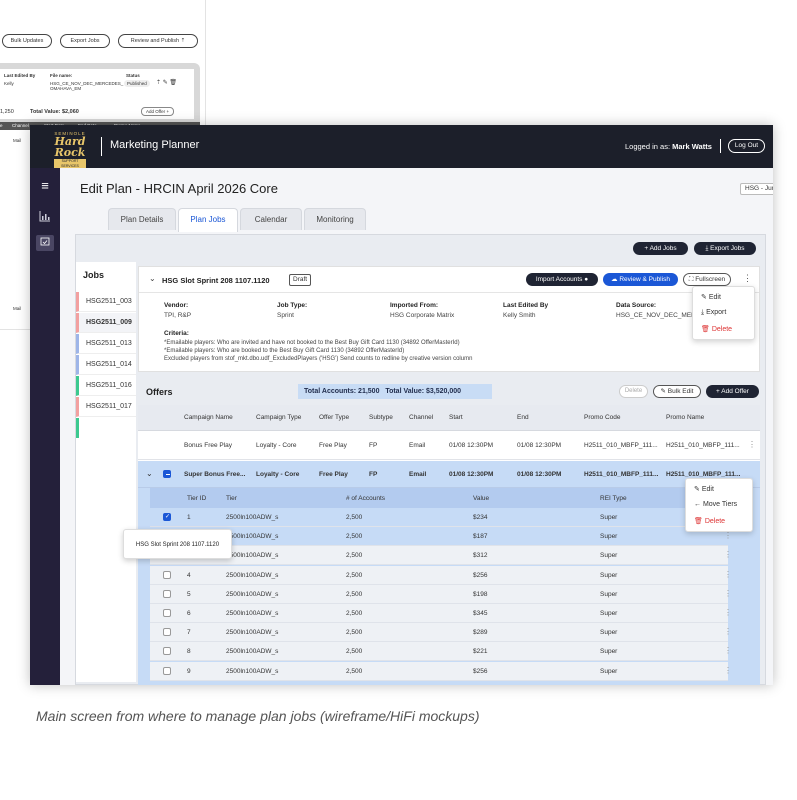  What do you see at coordinates (354, 575) in the screenshot?
I see `tier-cell-accounts: 2,500` at bounding box center [354, 575].